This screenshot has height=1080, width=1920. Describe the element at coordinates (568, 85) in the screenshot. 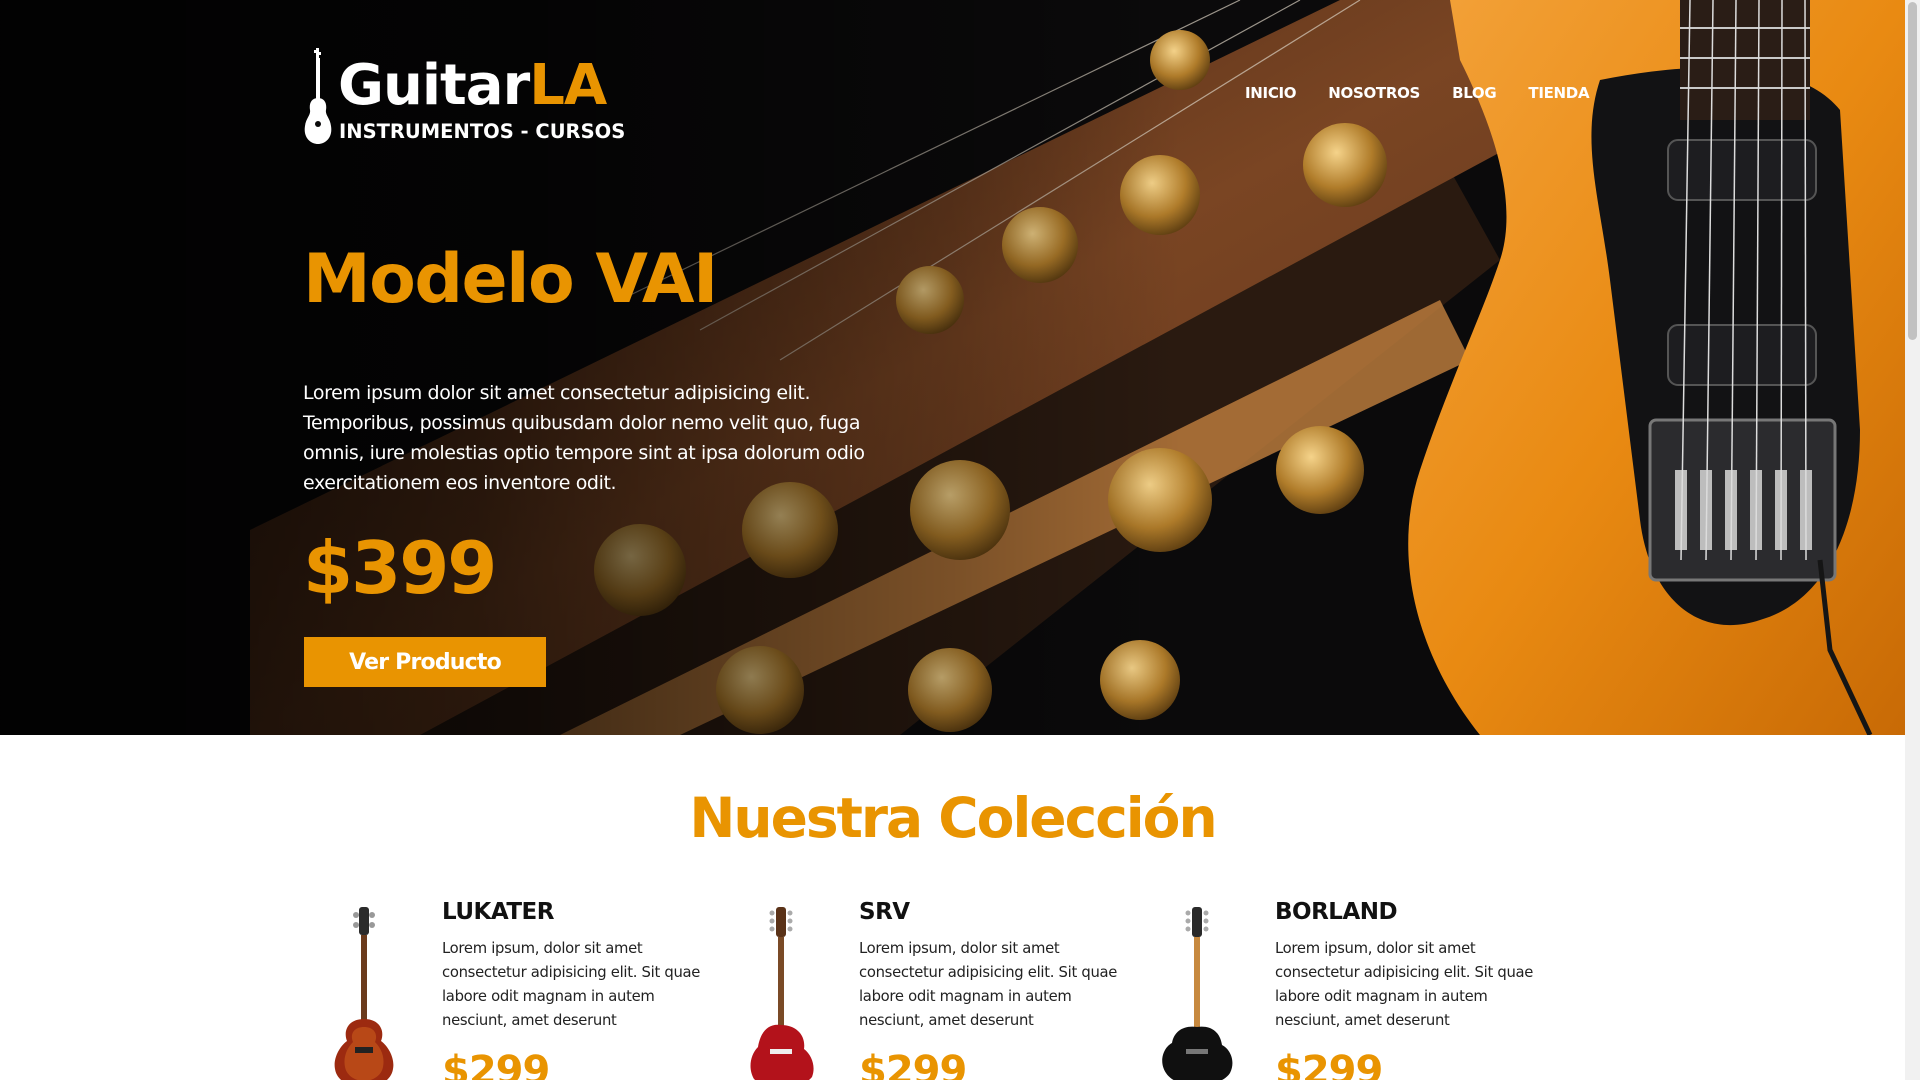

I see `logo-word-accent: LA` at that location.